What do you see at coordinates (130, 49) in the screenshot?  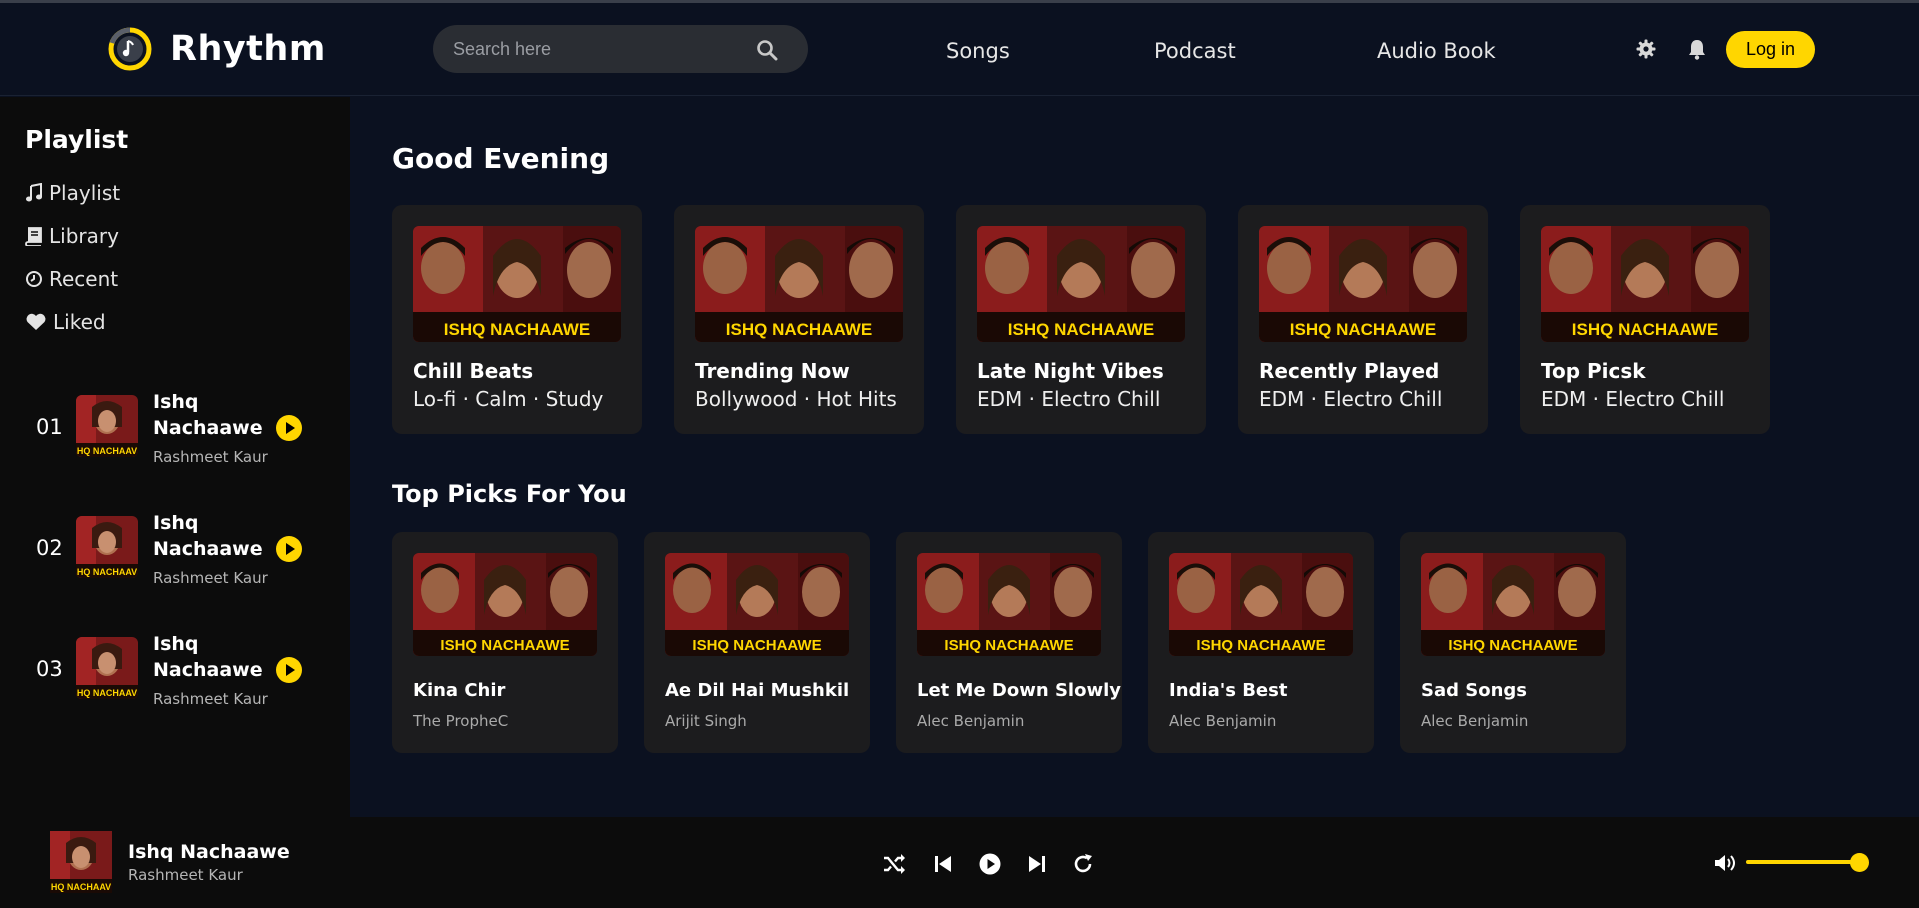 I see `logo-icon` at bounding box center [130, 49].